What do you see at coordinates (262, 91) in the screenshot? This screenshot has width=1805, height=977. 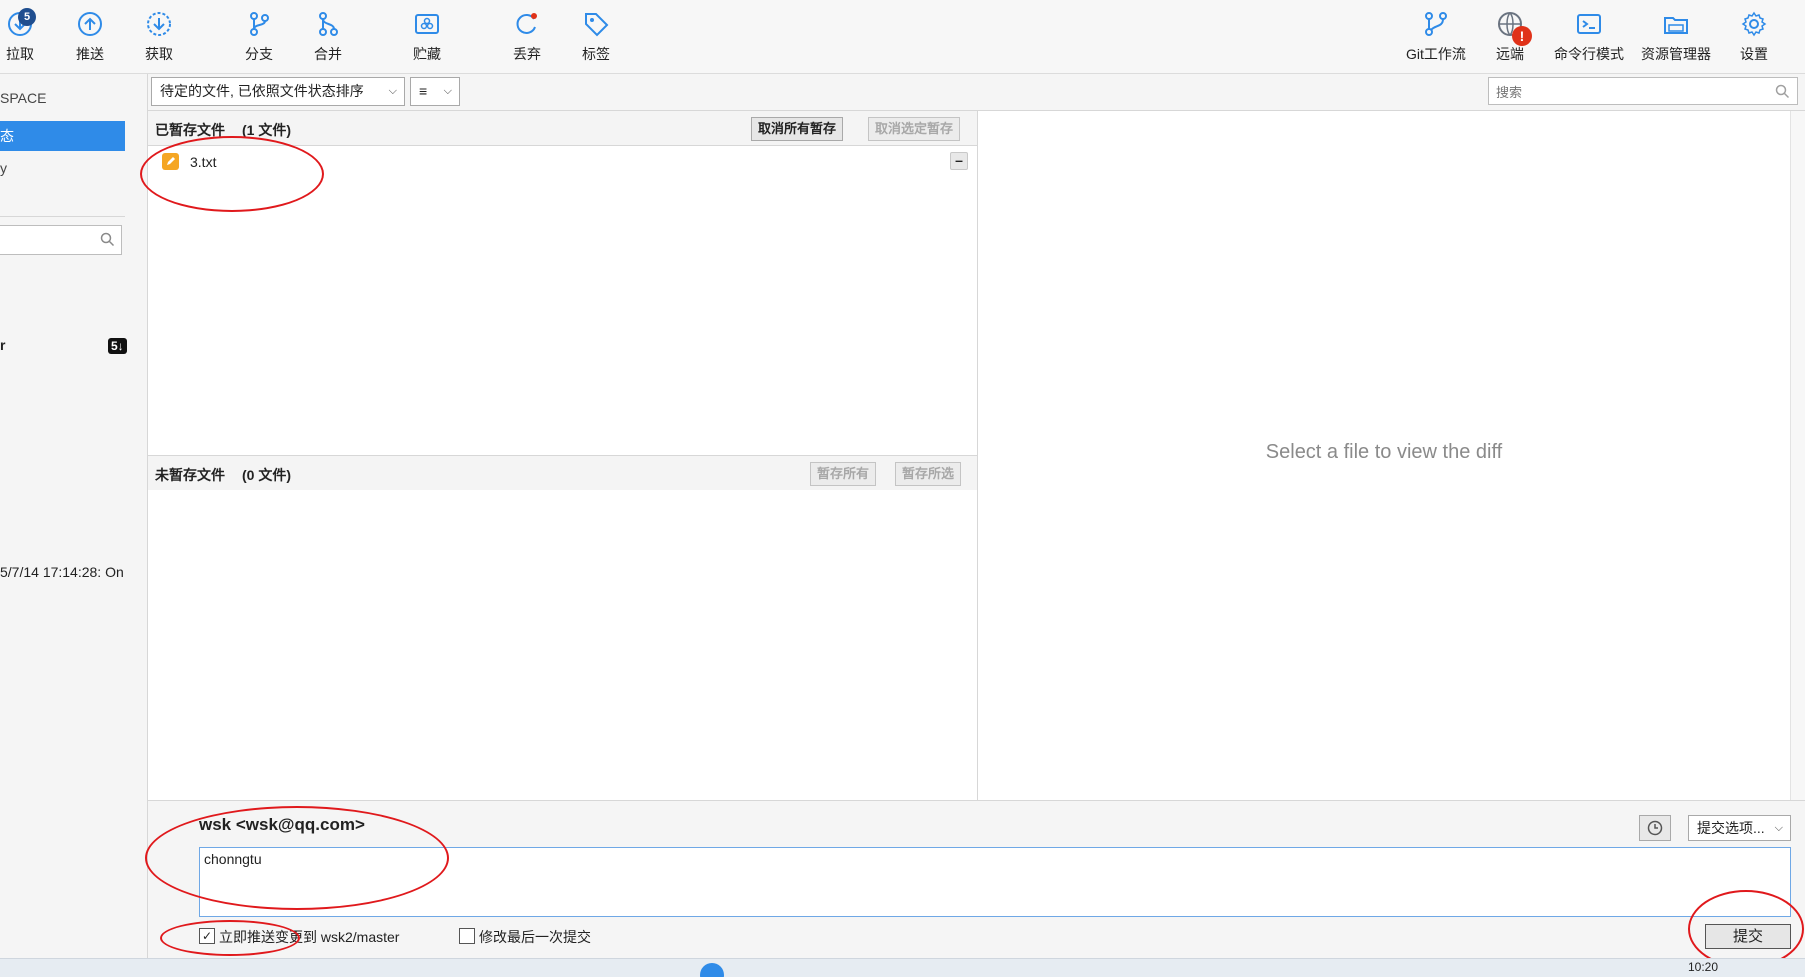 I see `view-mode-value: 待定的文件, 已依照文件状态排序` at bounding box center [262, 91].